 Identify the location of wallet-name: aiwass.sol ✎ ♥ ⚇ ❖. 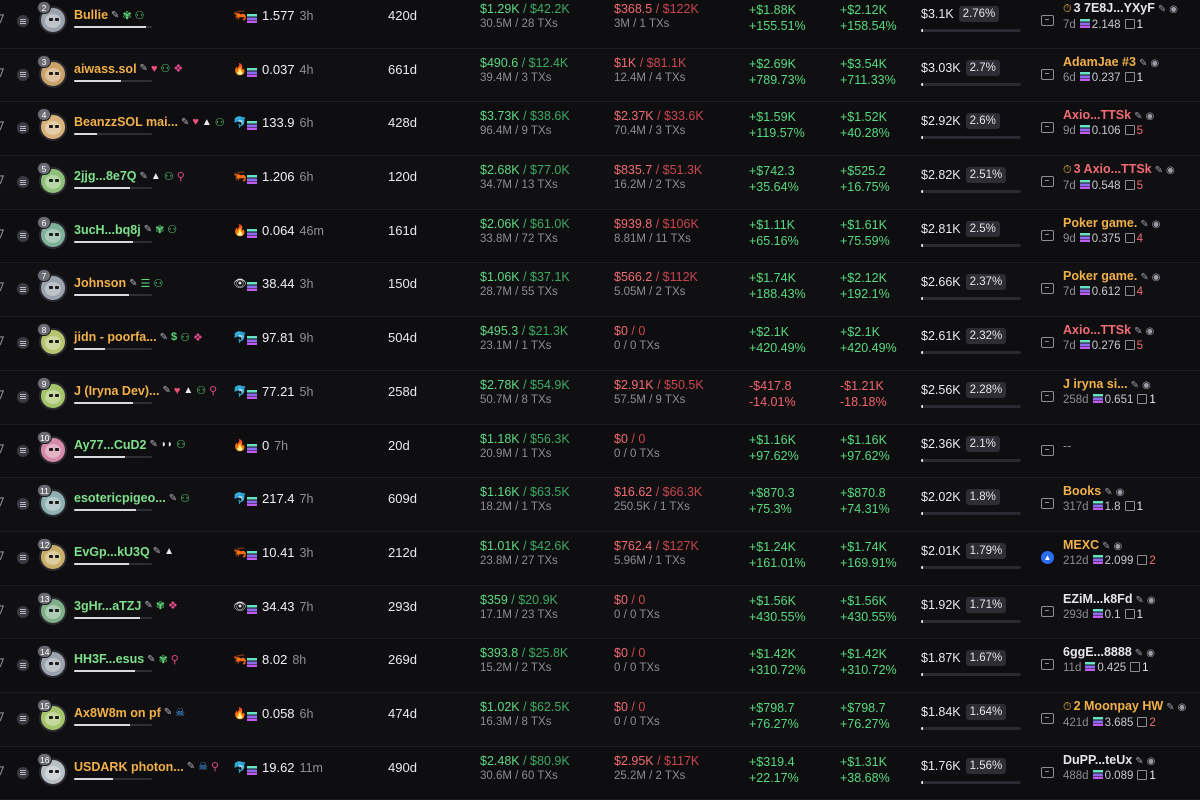
(128, 69).